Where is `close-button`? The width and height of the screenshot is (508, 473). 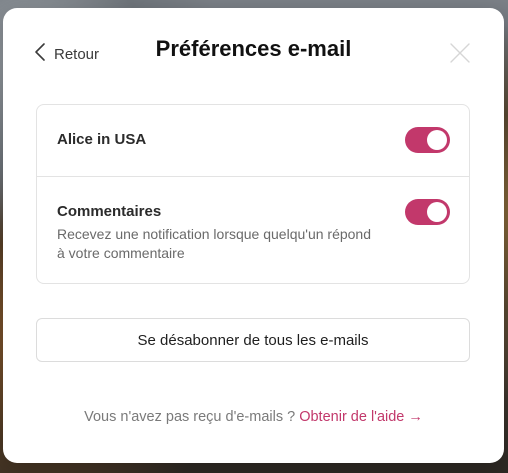
close-button is located at coordinates (460, 53).